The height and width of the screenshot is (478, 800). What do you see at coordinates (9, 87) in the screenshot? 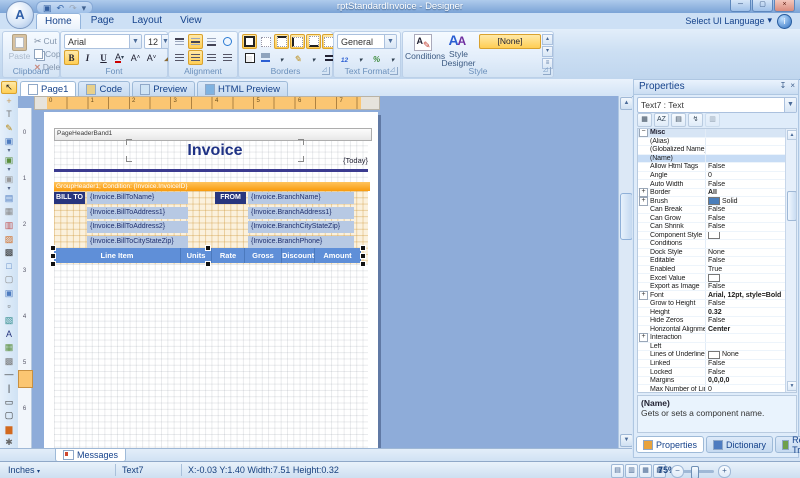
I see `toolbox-tool-icon: ↖` at bounding box center [9, 87].